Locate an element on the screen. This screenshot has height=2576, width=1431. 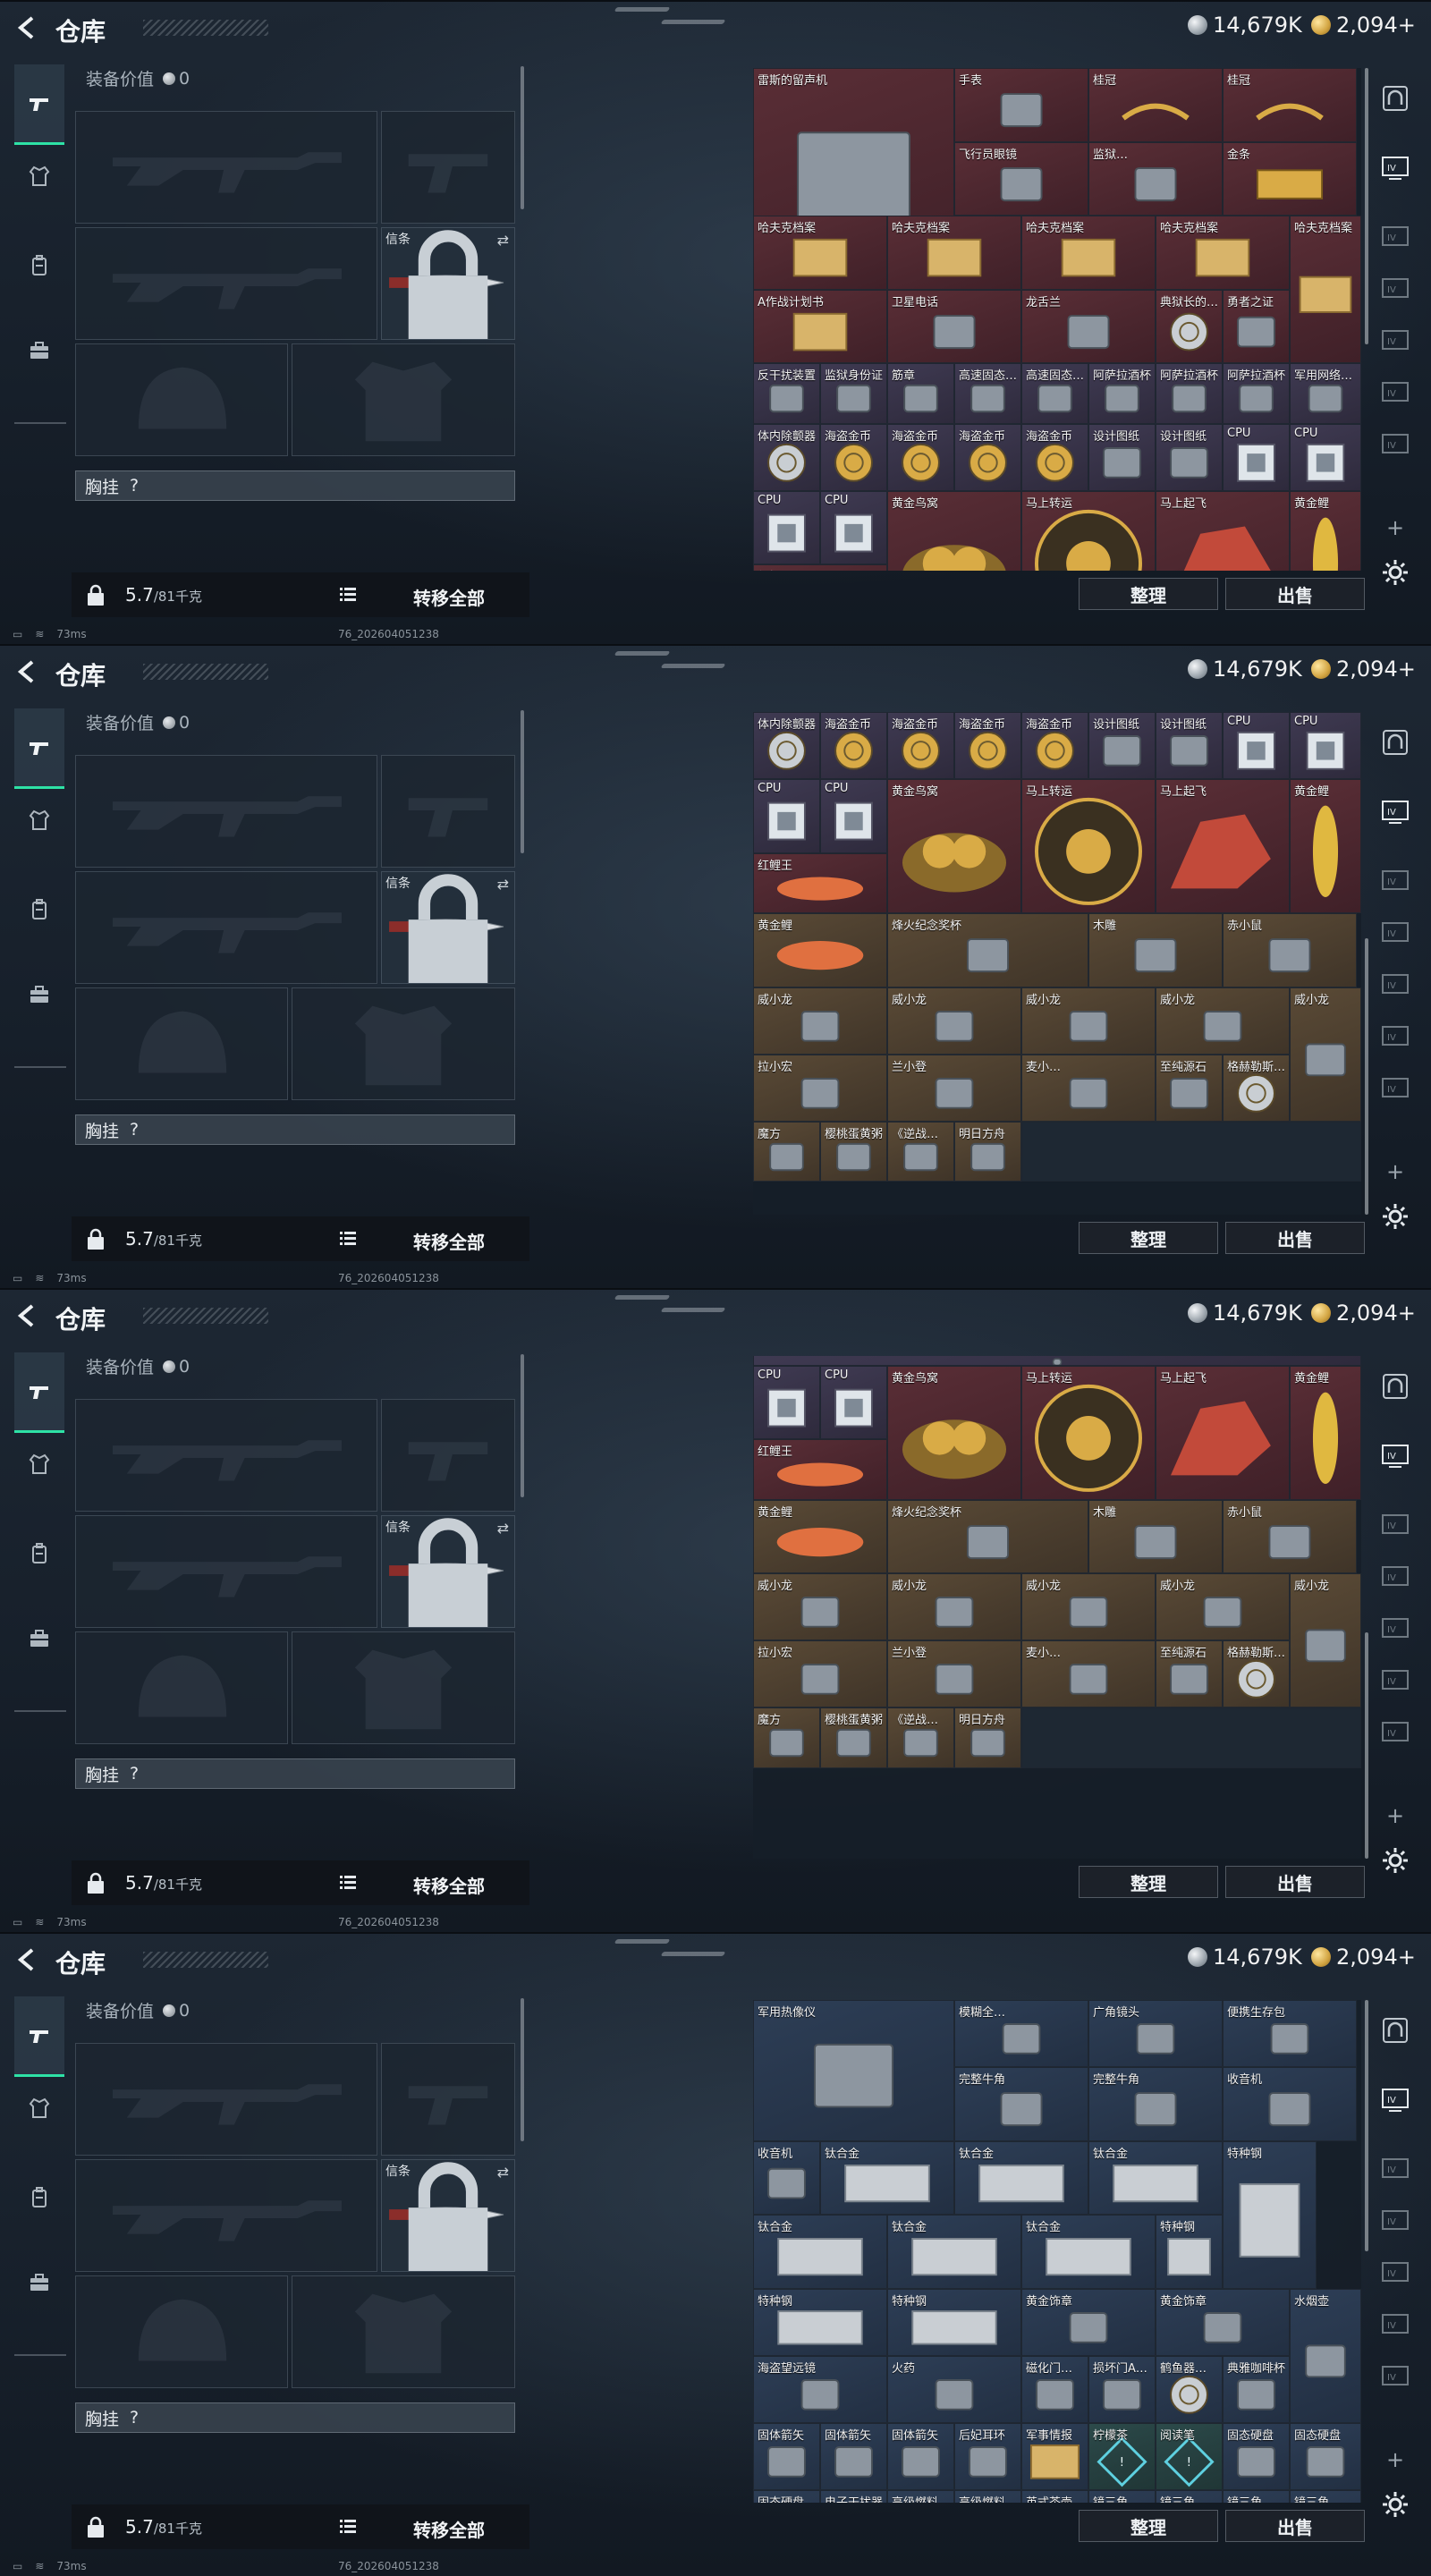
list-icon is located at coordinates (348, 1238).